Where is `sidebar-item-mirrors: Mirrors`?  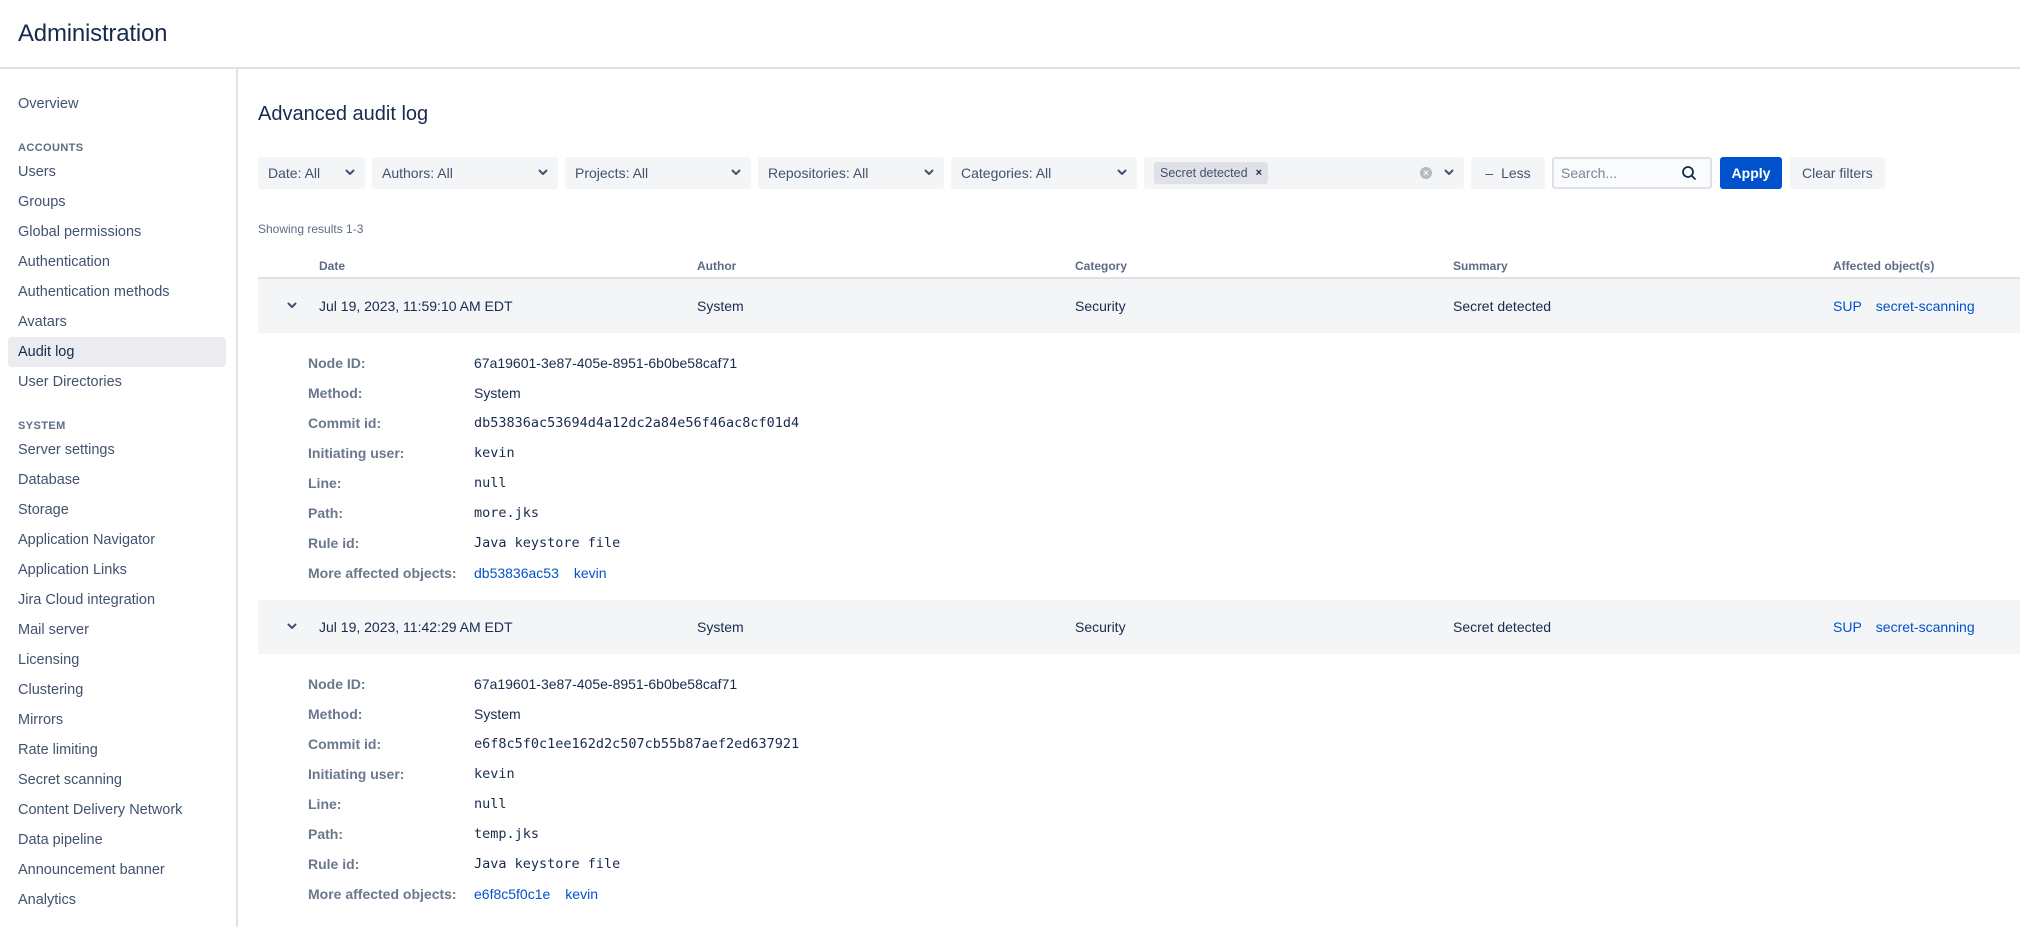 sidebar-item-mirrors: Mirrors is located at coordinates (117, 720).